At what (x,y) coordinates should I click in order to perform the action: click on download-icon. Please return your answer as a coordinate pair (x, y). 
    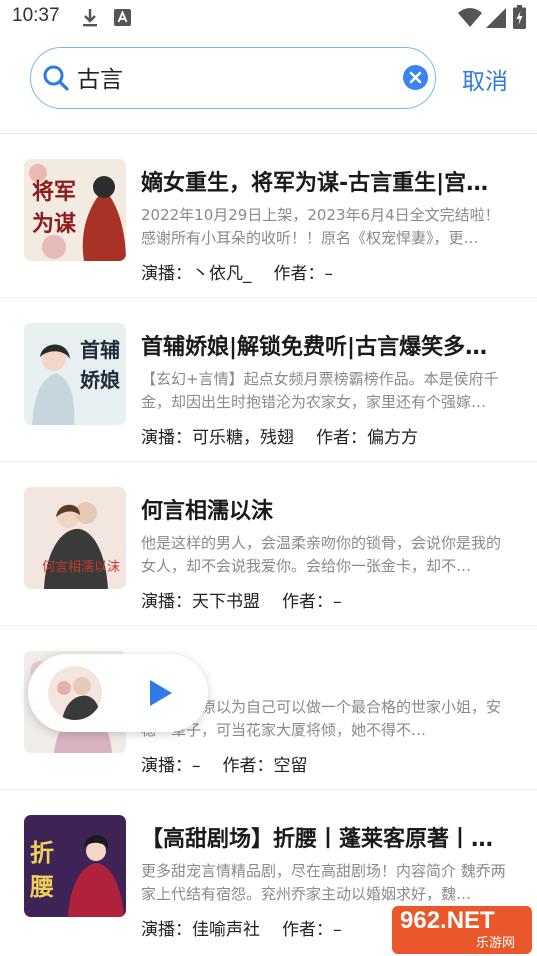
    Looking at the image, I should click on (90, 18).